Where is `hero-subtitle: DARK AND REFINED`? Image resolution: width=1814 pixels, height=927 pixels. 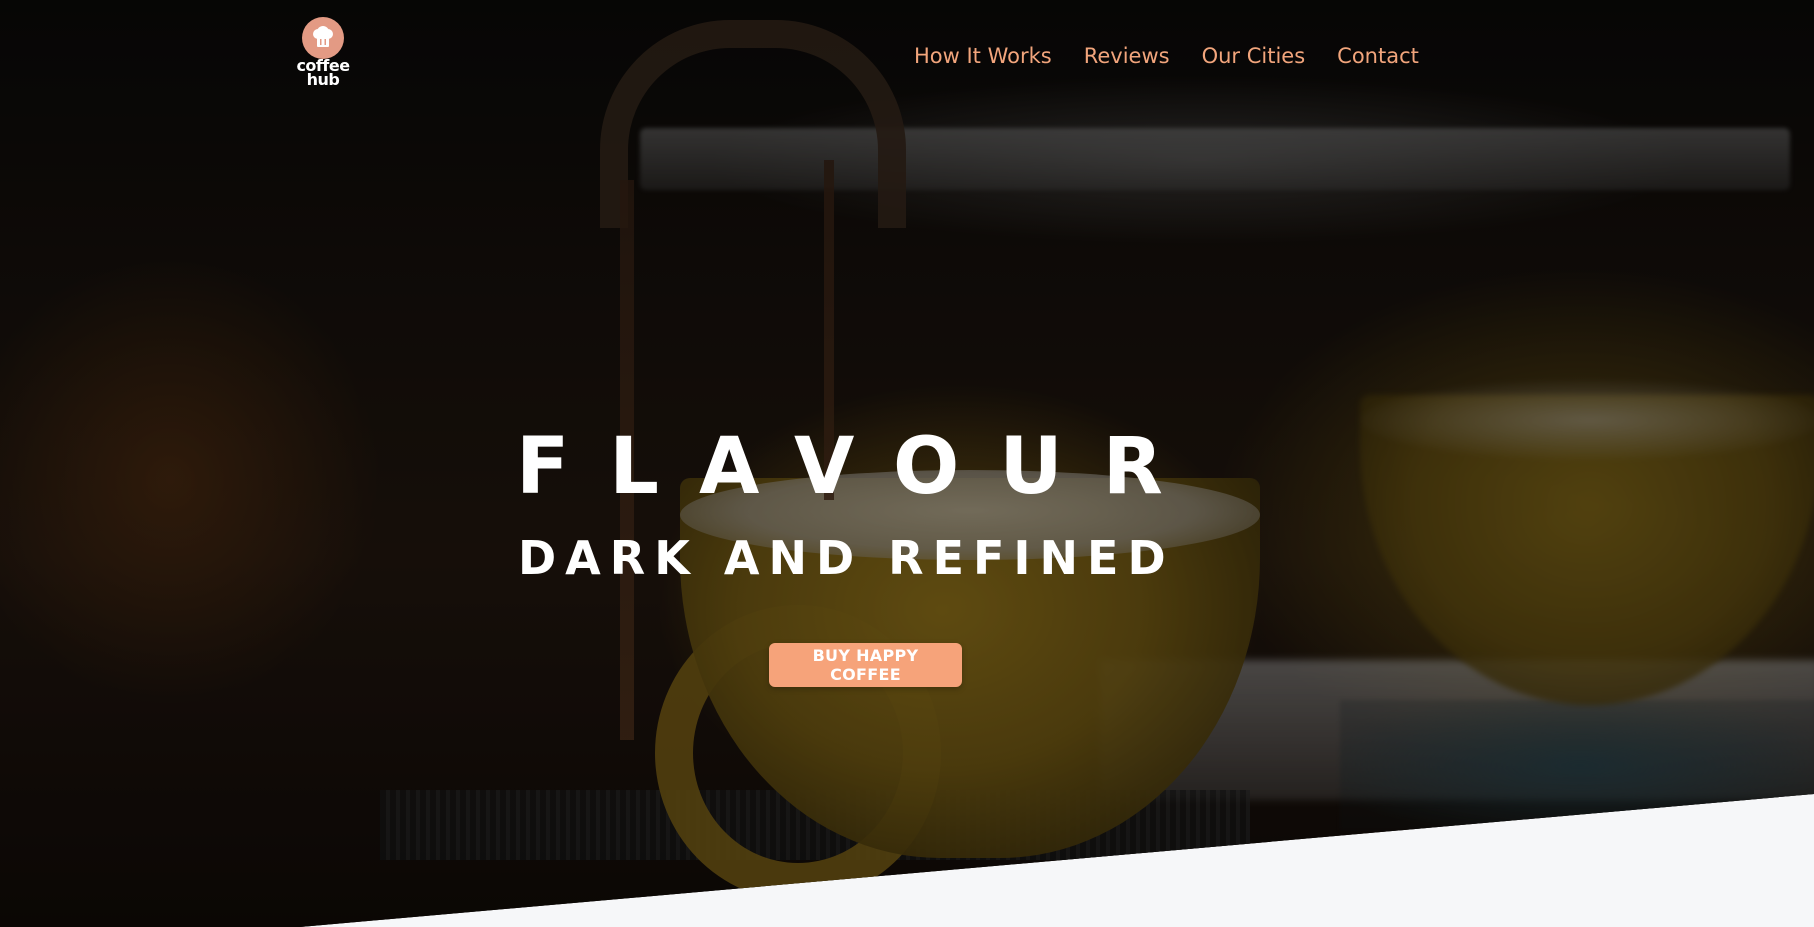
hero-subtitle: DARK AND REFINED is located at coordinates (846, 558).